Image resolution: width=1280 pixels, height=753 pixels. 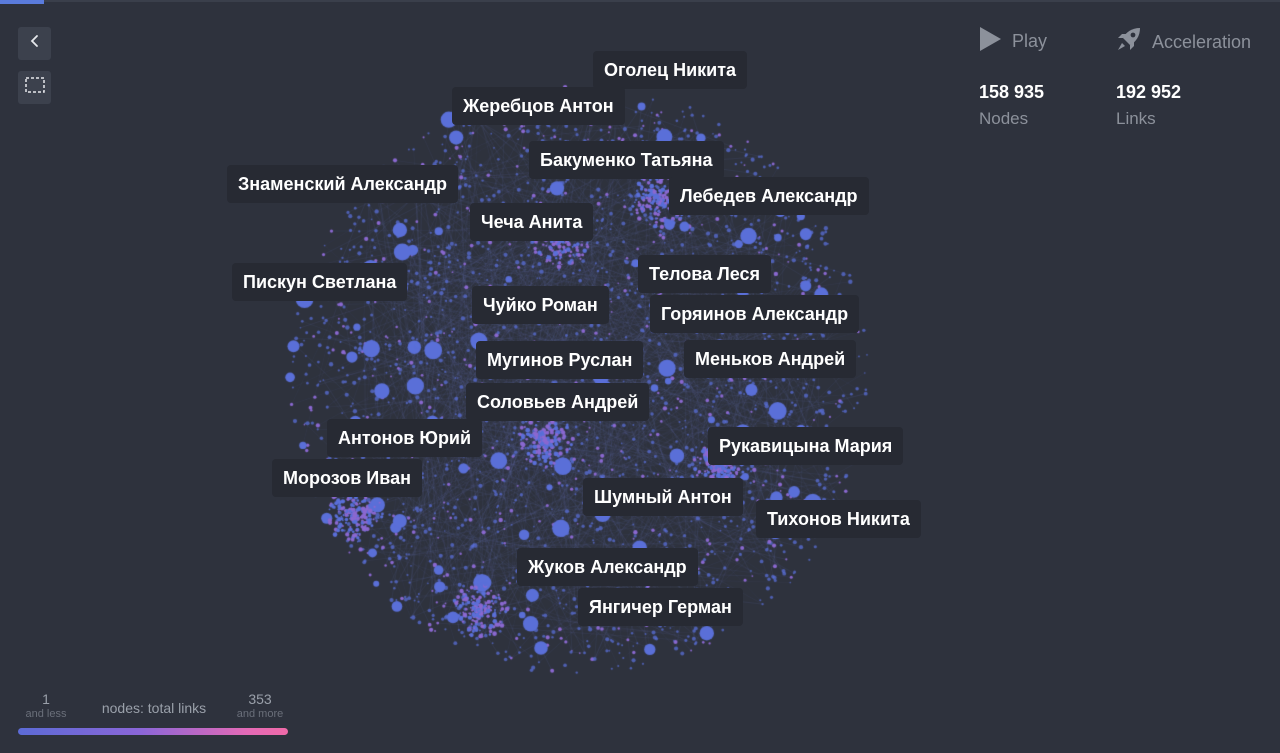 What do you see at coordinates (558, 402) in the screenshot?
I see `node-label: Соловьев Андрей` at bounding box center [558, 402].